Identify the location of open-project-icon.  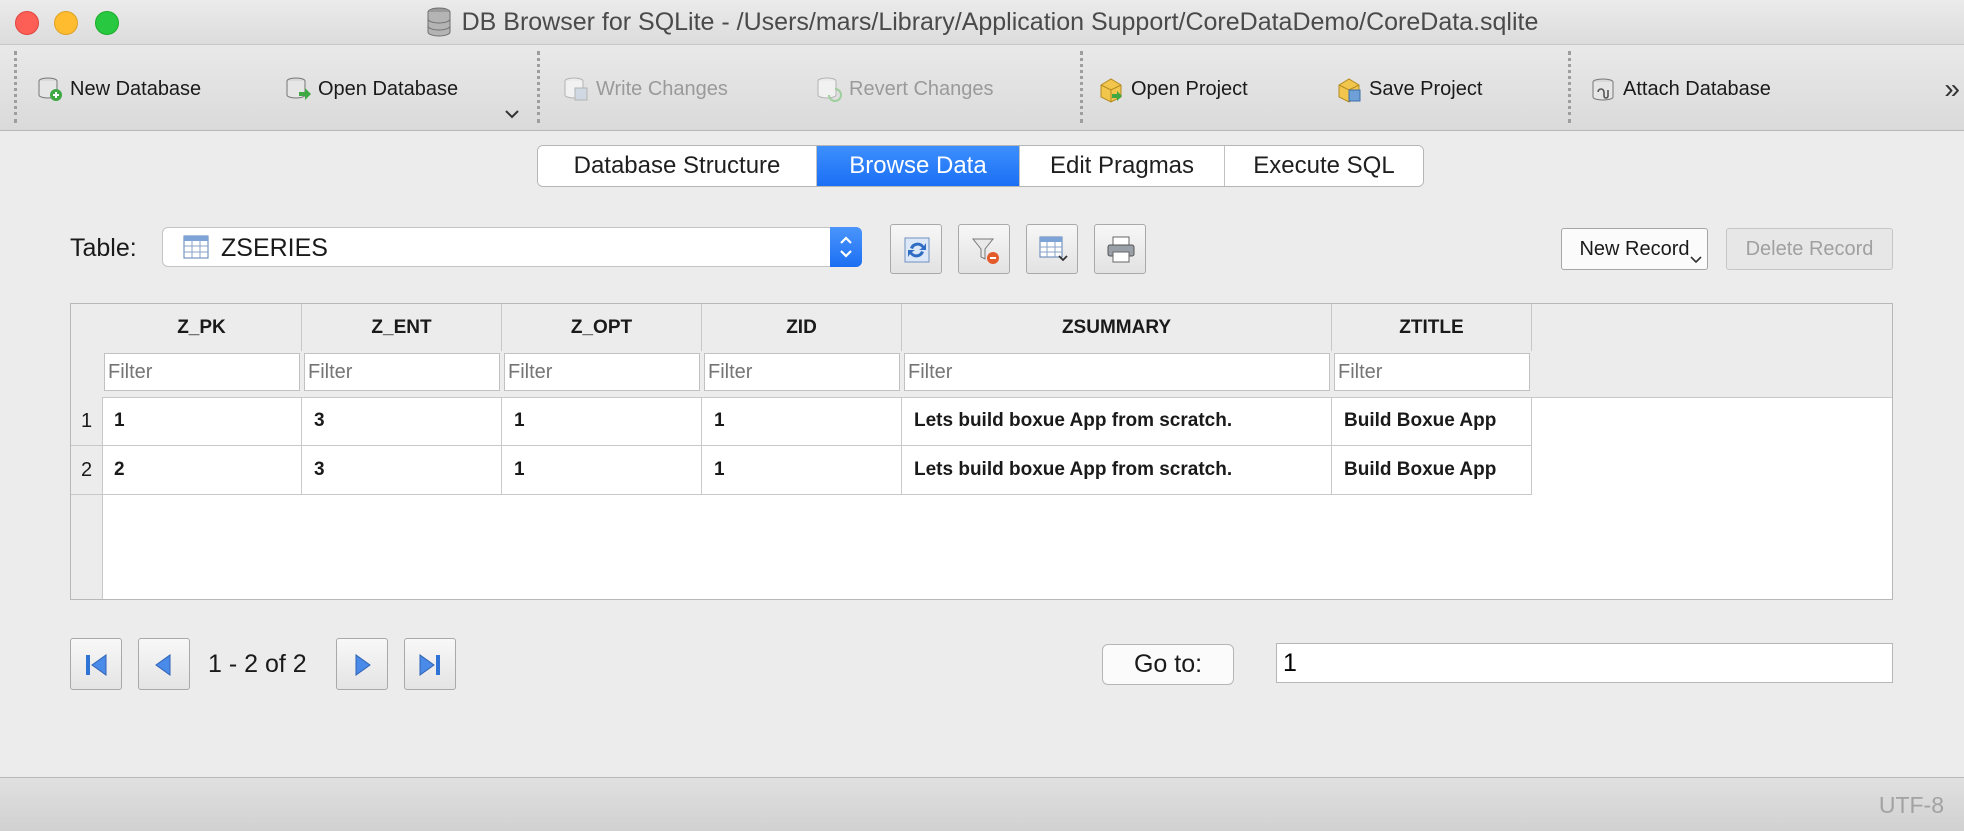
(1111, 90).